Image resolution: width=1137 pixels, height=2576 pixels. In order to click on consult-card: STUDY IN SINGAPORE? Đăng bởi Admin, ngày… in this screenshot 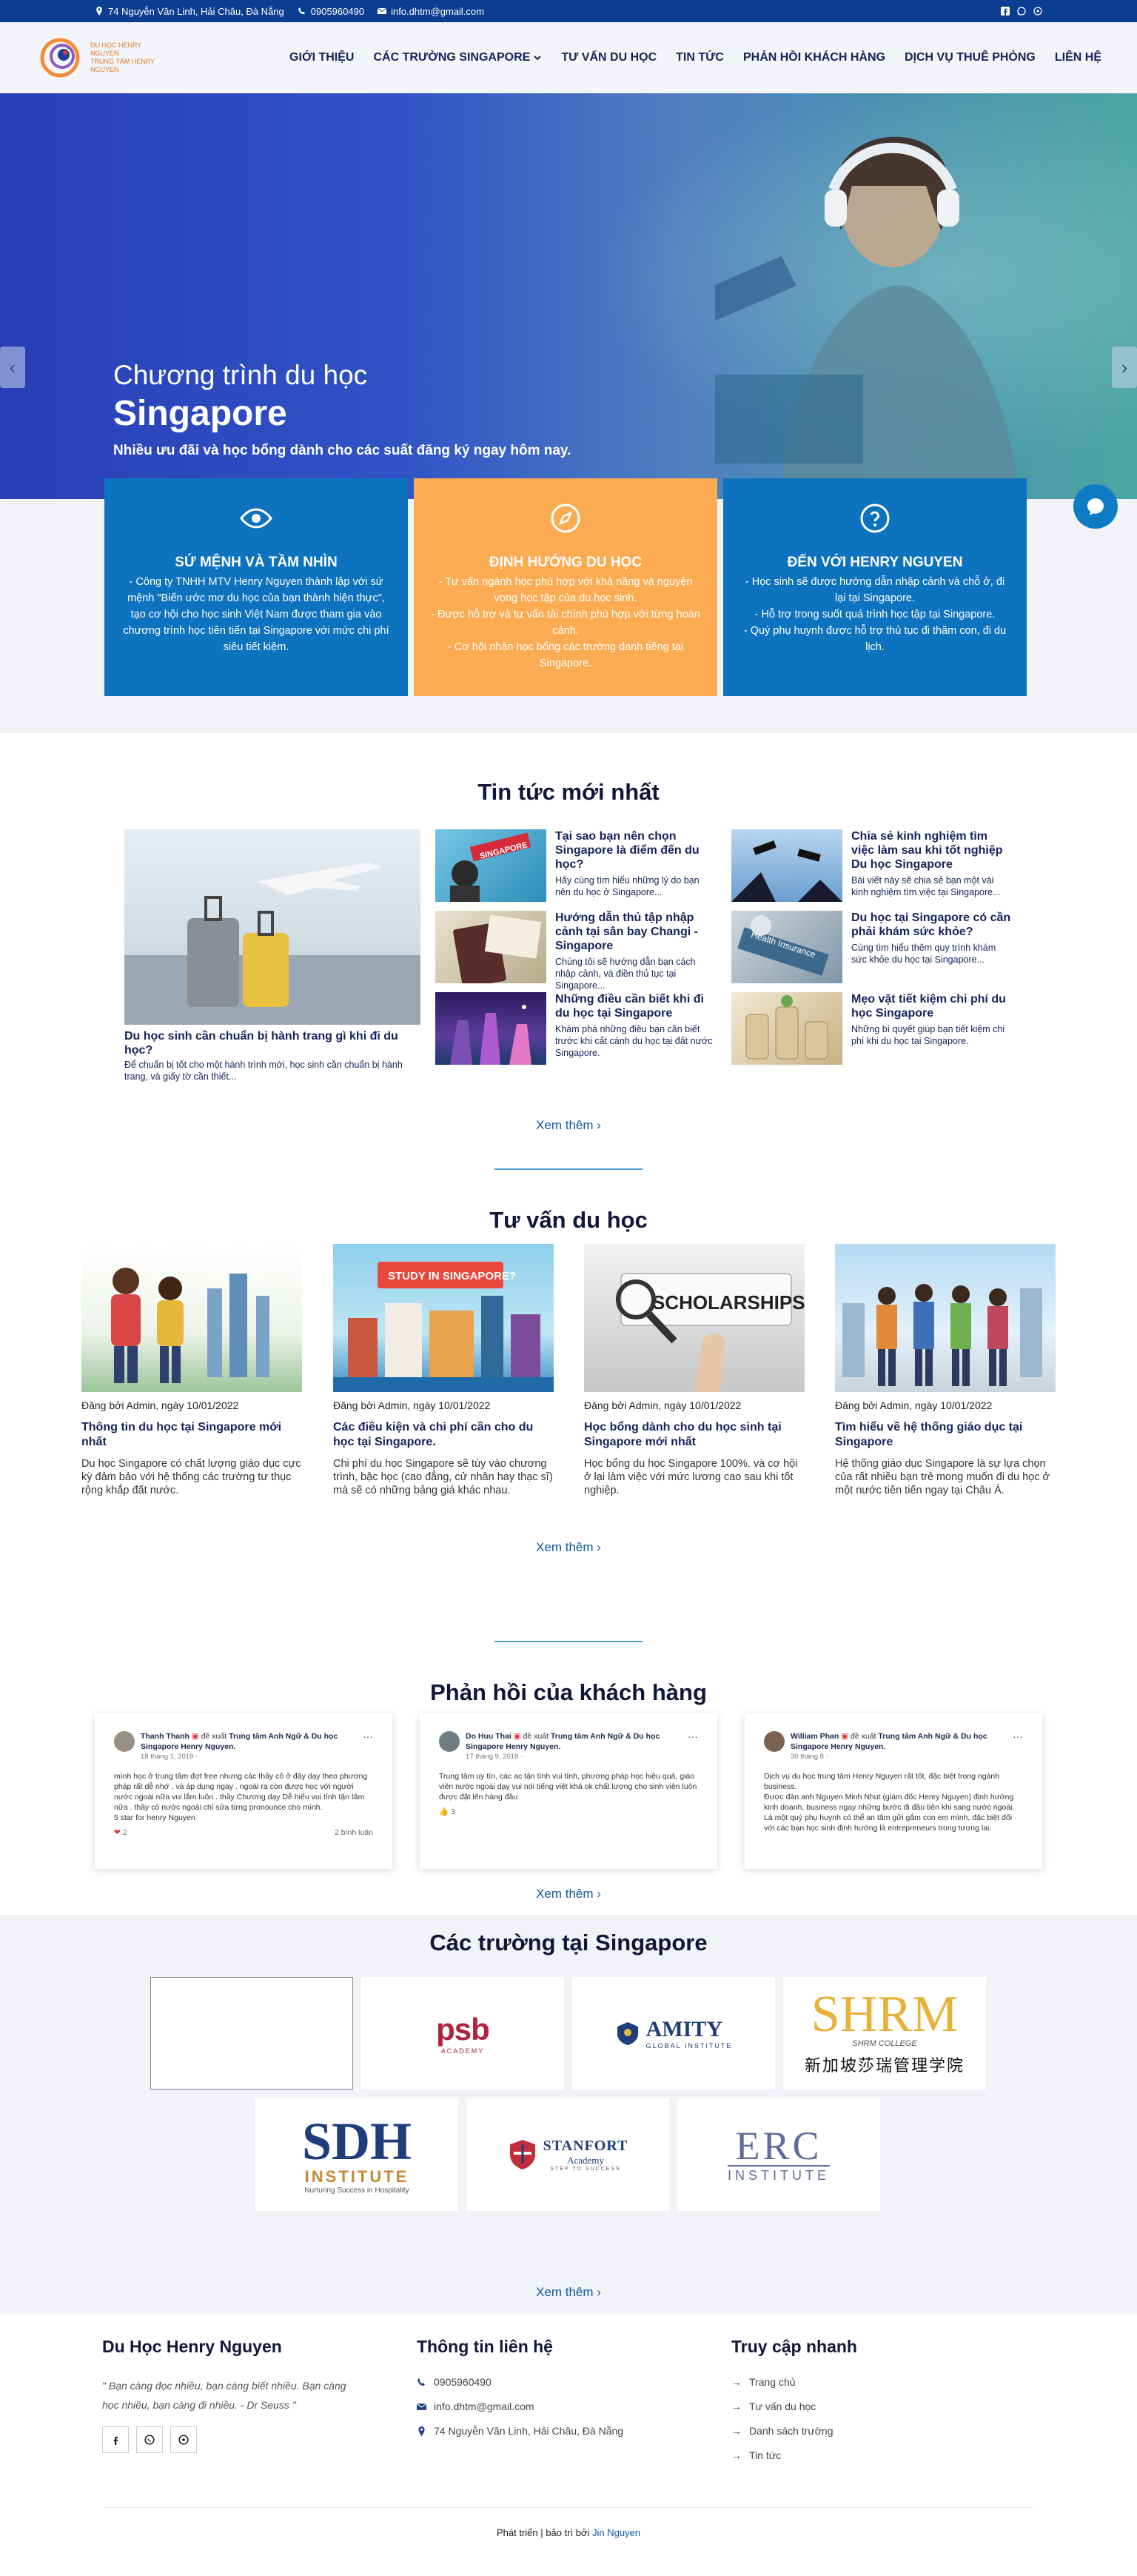, I will do `click(443, 1370)`.